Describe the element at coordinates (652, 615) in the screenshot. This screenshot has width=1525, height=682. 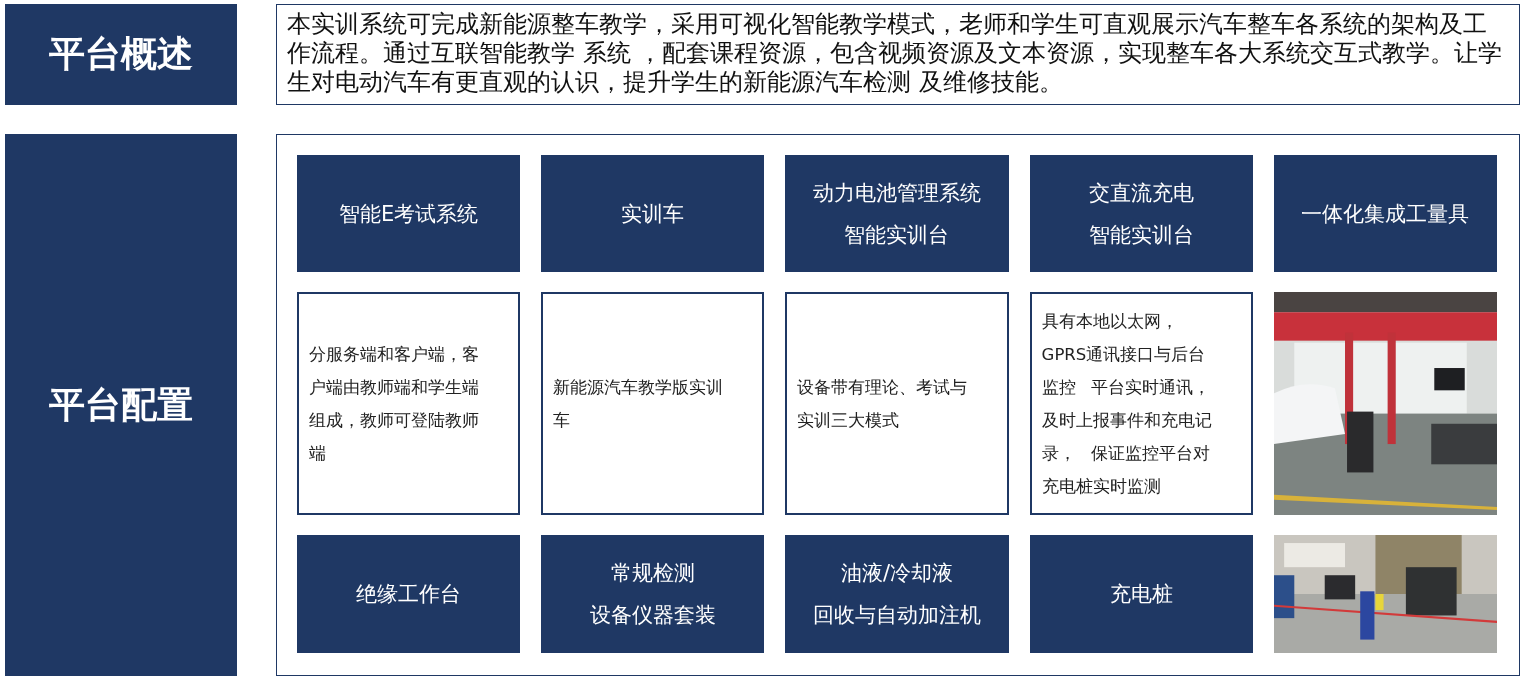
I see `tile-label: 设备仪器套装` at that location.